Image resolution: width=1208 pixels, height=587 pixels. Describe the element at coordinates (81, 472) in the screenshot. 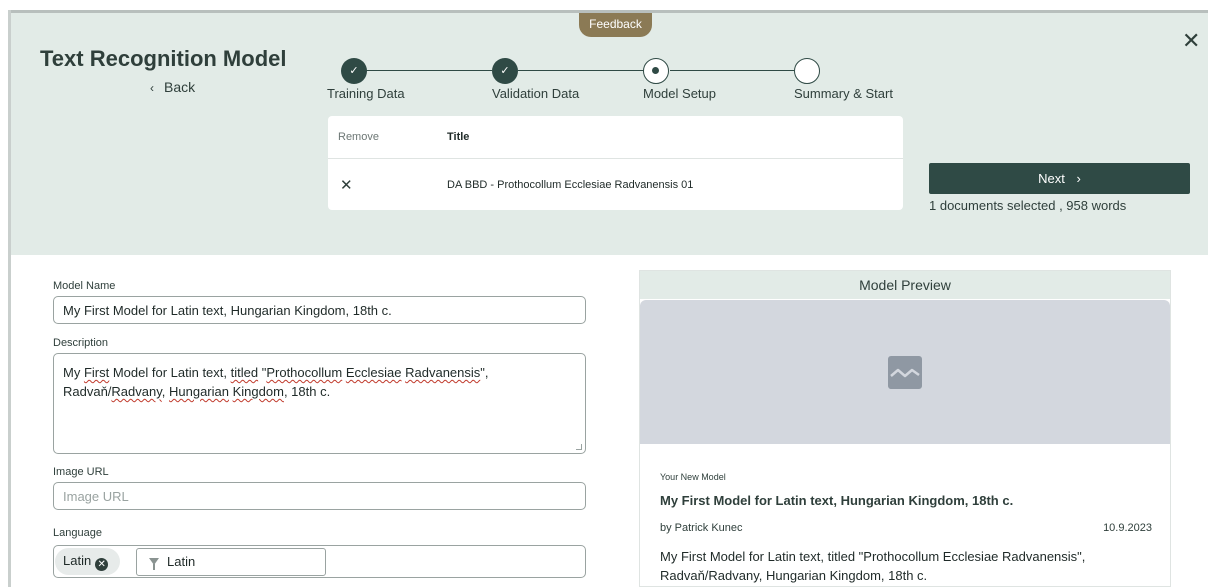

I see `image-url-label: Image URL` at that location.